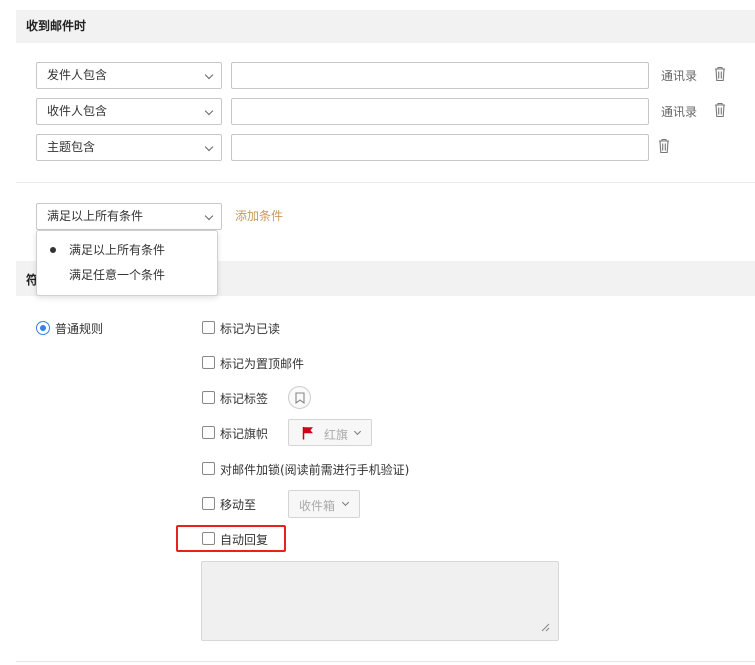 Image resolution: width=755 pixels, height=665 pixels. Describe the element at coordinates (43, 328) in the screenshot. I see `rule-type-radio` at that location.